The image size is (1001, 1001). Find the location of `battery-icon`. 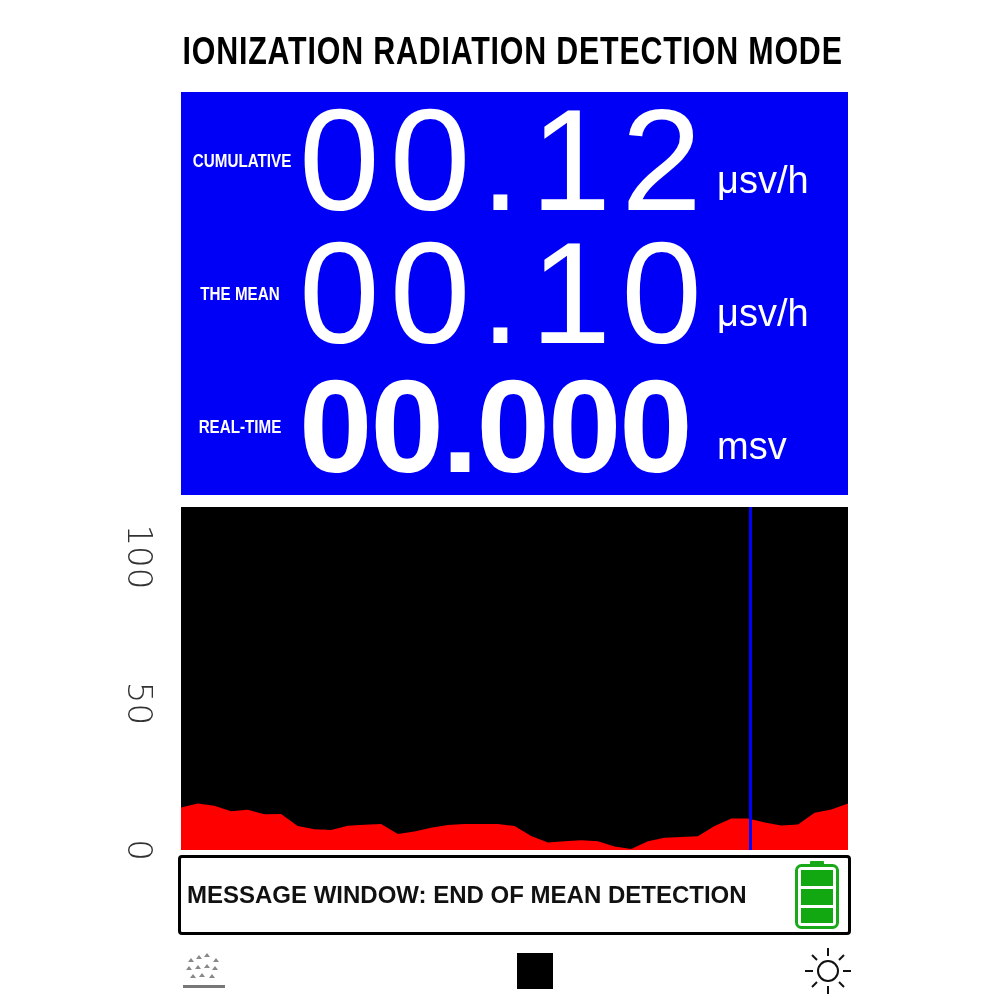

battery-icon is located at coordinates (817, 895).